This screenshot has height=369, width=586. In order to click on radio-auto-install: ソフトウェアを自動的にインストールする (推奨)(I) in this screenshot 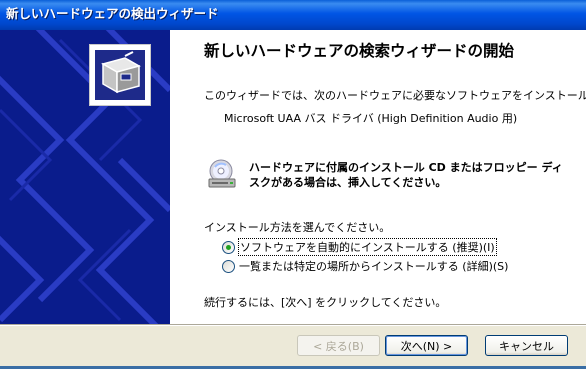, I will do `click(359, 247)`.